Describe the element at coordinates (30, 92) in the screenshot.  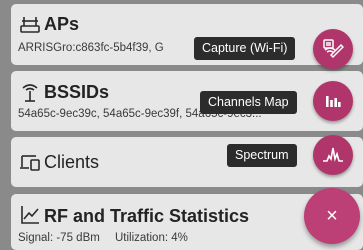
I see `antenna-icon` at that location.